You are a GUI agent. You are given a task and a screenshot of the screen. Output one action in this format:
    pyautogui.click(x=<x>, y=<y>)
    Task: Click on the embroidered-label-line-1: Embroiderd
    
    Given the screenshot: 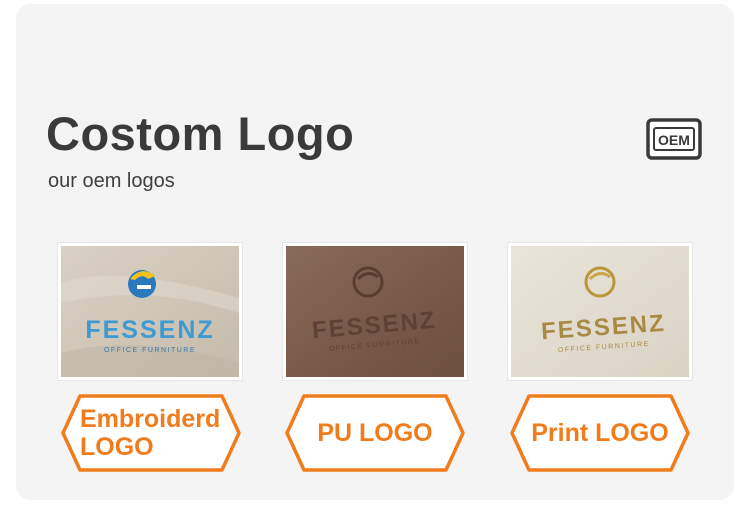 What is the action you would take?
    pyautogui.click(x=150, y=419)
    